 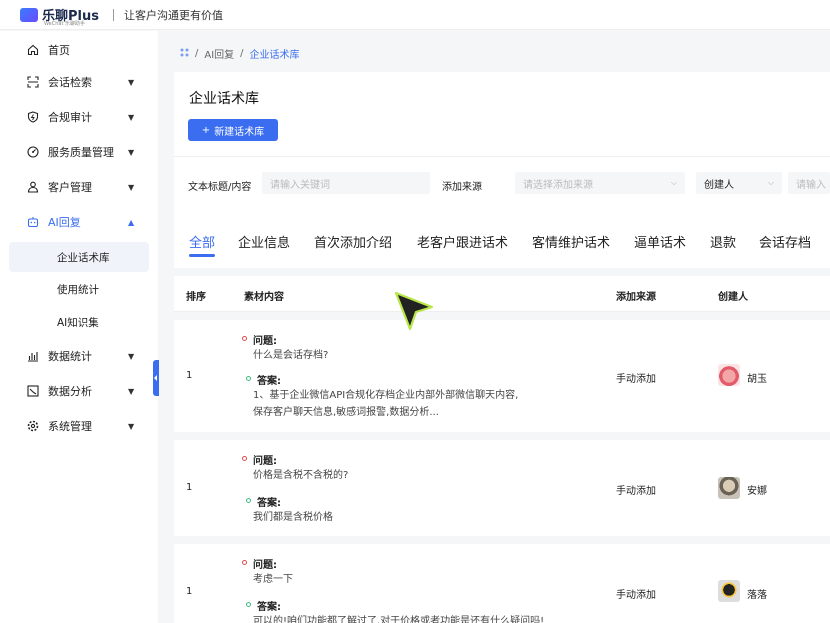 What do you see at coordinates (502, 488) in the screenshot?
I see `table-row: 1 问题: 价格是含税不含税的? 答案: 我们都是含税价格 手动添加 安娜` at bounding box center [502, 488].